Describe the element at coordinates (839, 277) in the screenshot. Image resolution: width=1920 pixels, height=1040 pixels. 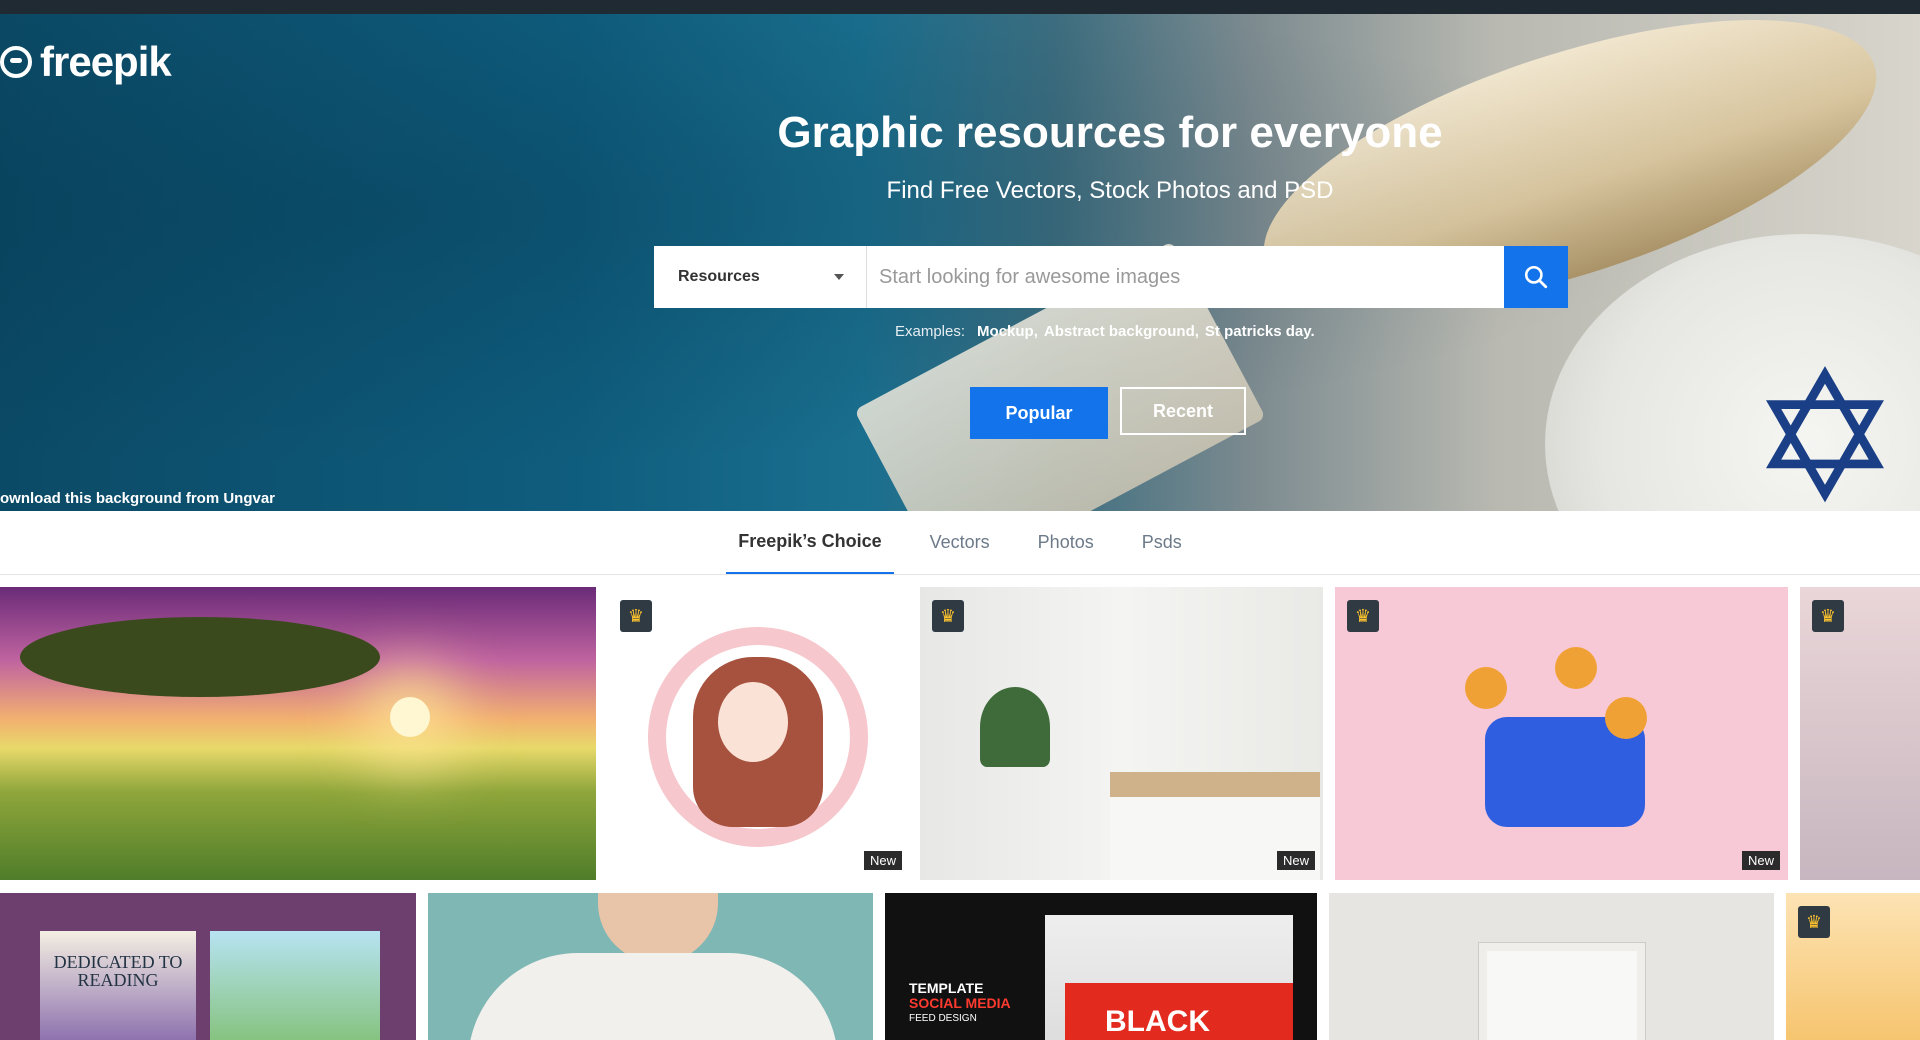
I see `chevron-down-icon` at that location.